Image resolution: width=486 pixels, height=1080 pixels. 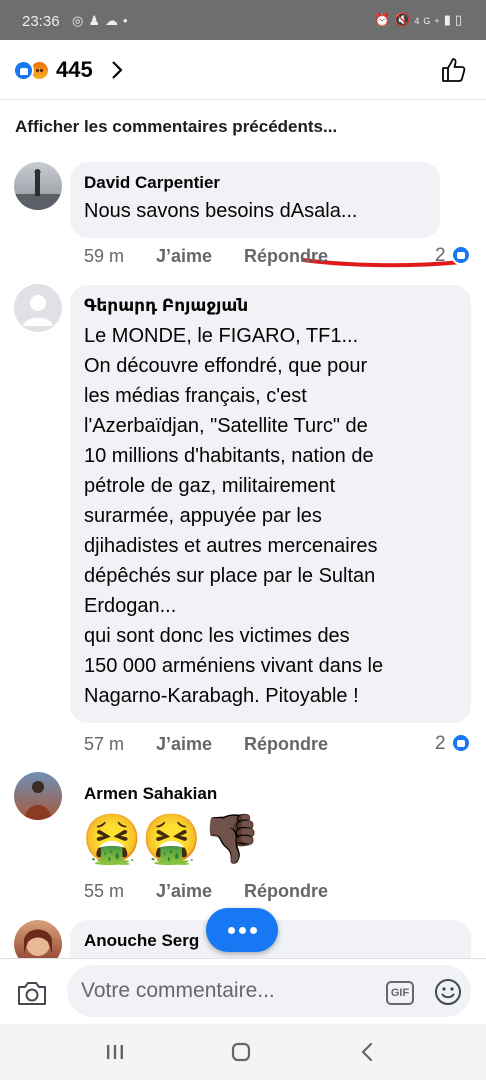 I want to click on back-icon, so click(x=368, y=1052).